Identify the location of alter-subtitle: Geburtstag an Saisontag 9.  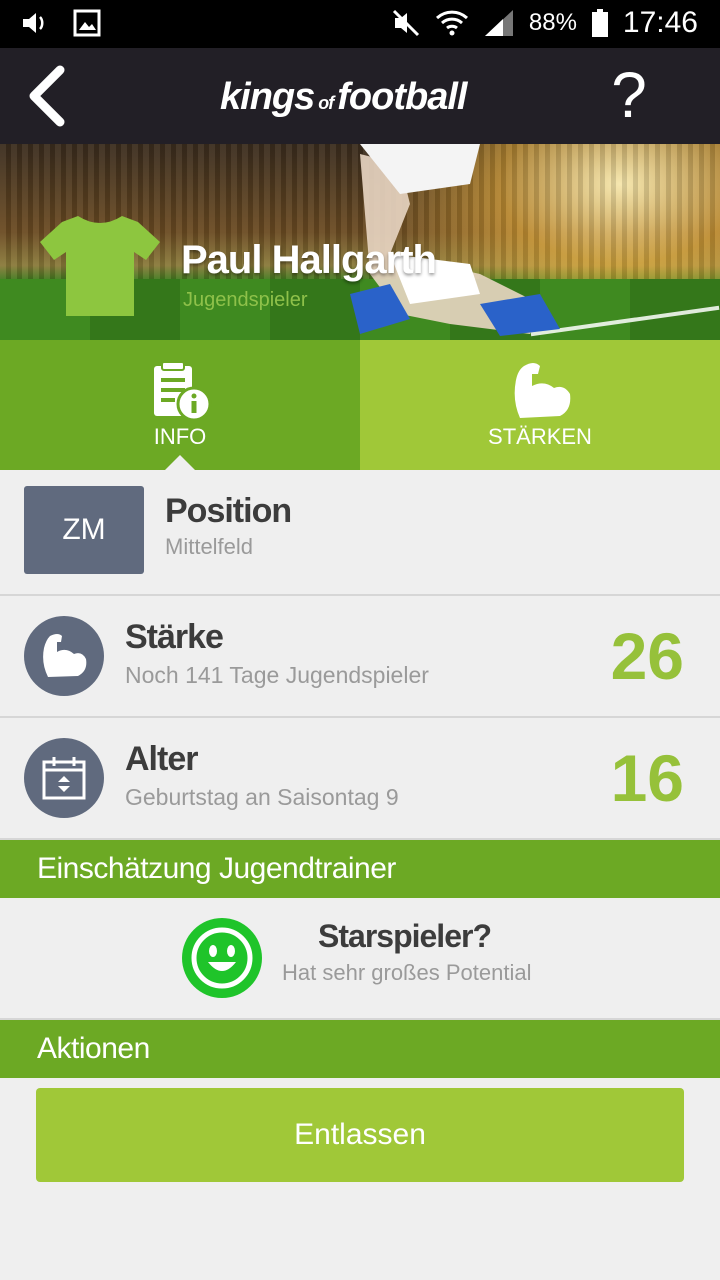
(262, 797).